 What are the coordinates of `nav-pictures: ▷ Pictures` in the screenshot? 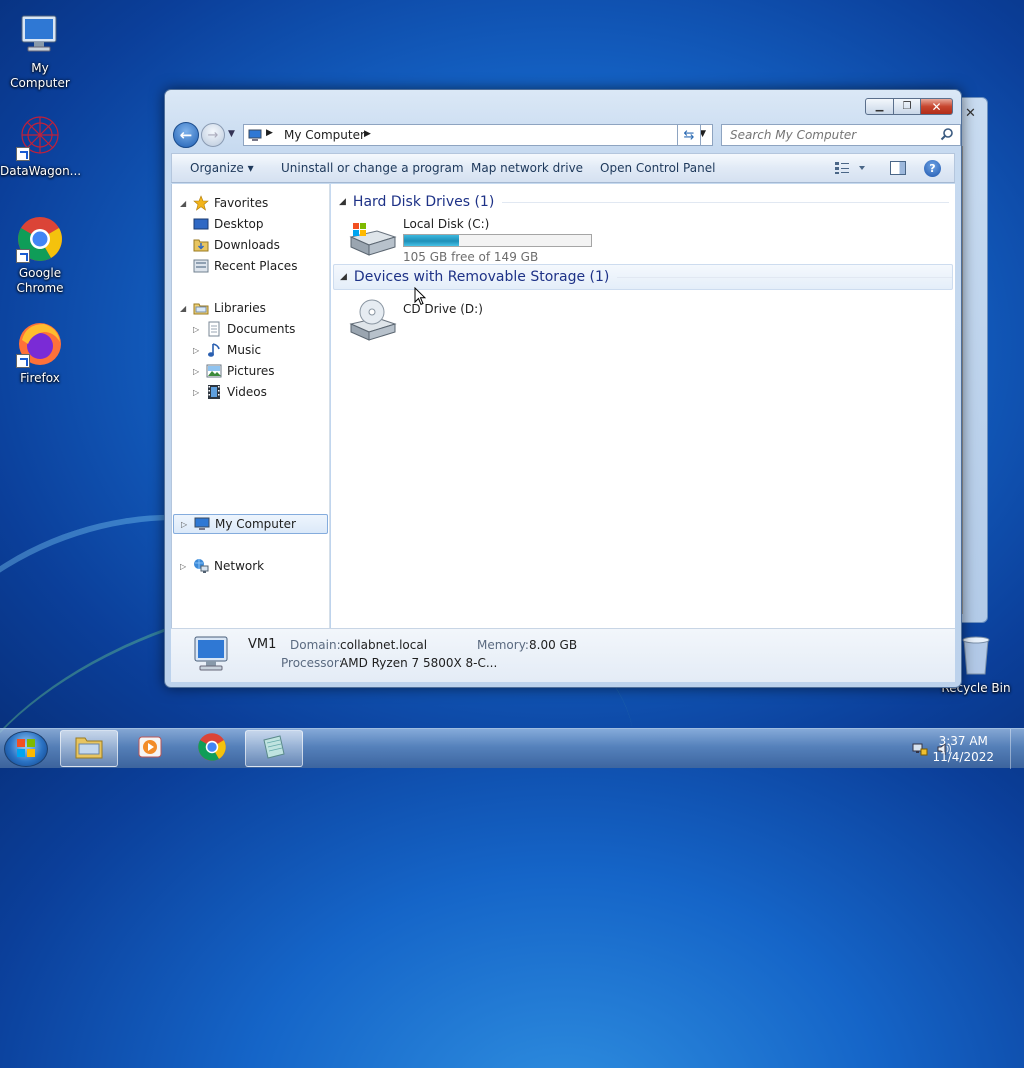 It's located at (234, 371).